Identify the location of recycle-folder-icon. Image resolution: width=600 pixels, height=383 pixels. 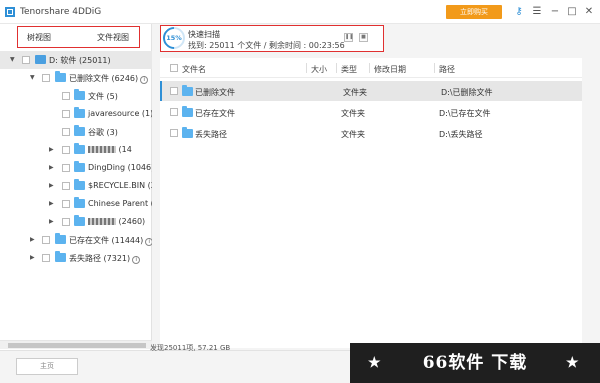
(79, 184).